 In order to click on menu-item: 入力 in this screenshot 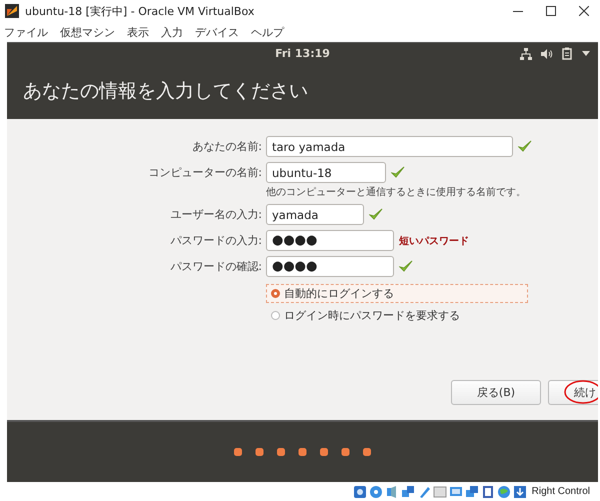, I will do `click(172, 32)`.